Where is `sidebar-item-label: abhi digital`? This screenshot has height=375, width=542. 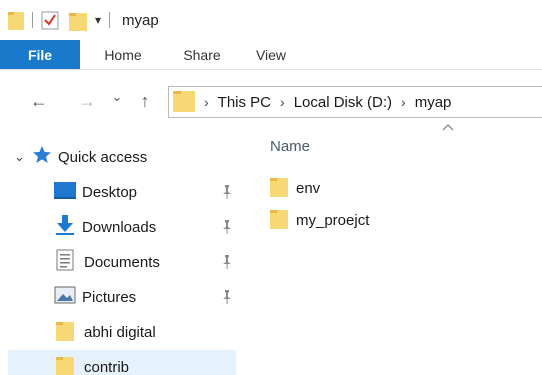
sidebar-item-label: abhi digital is located at coordinates (120, 332).